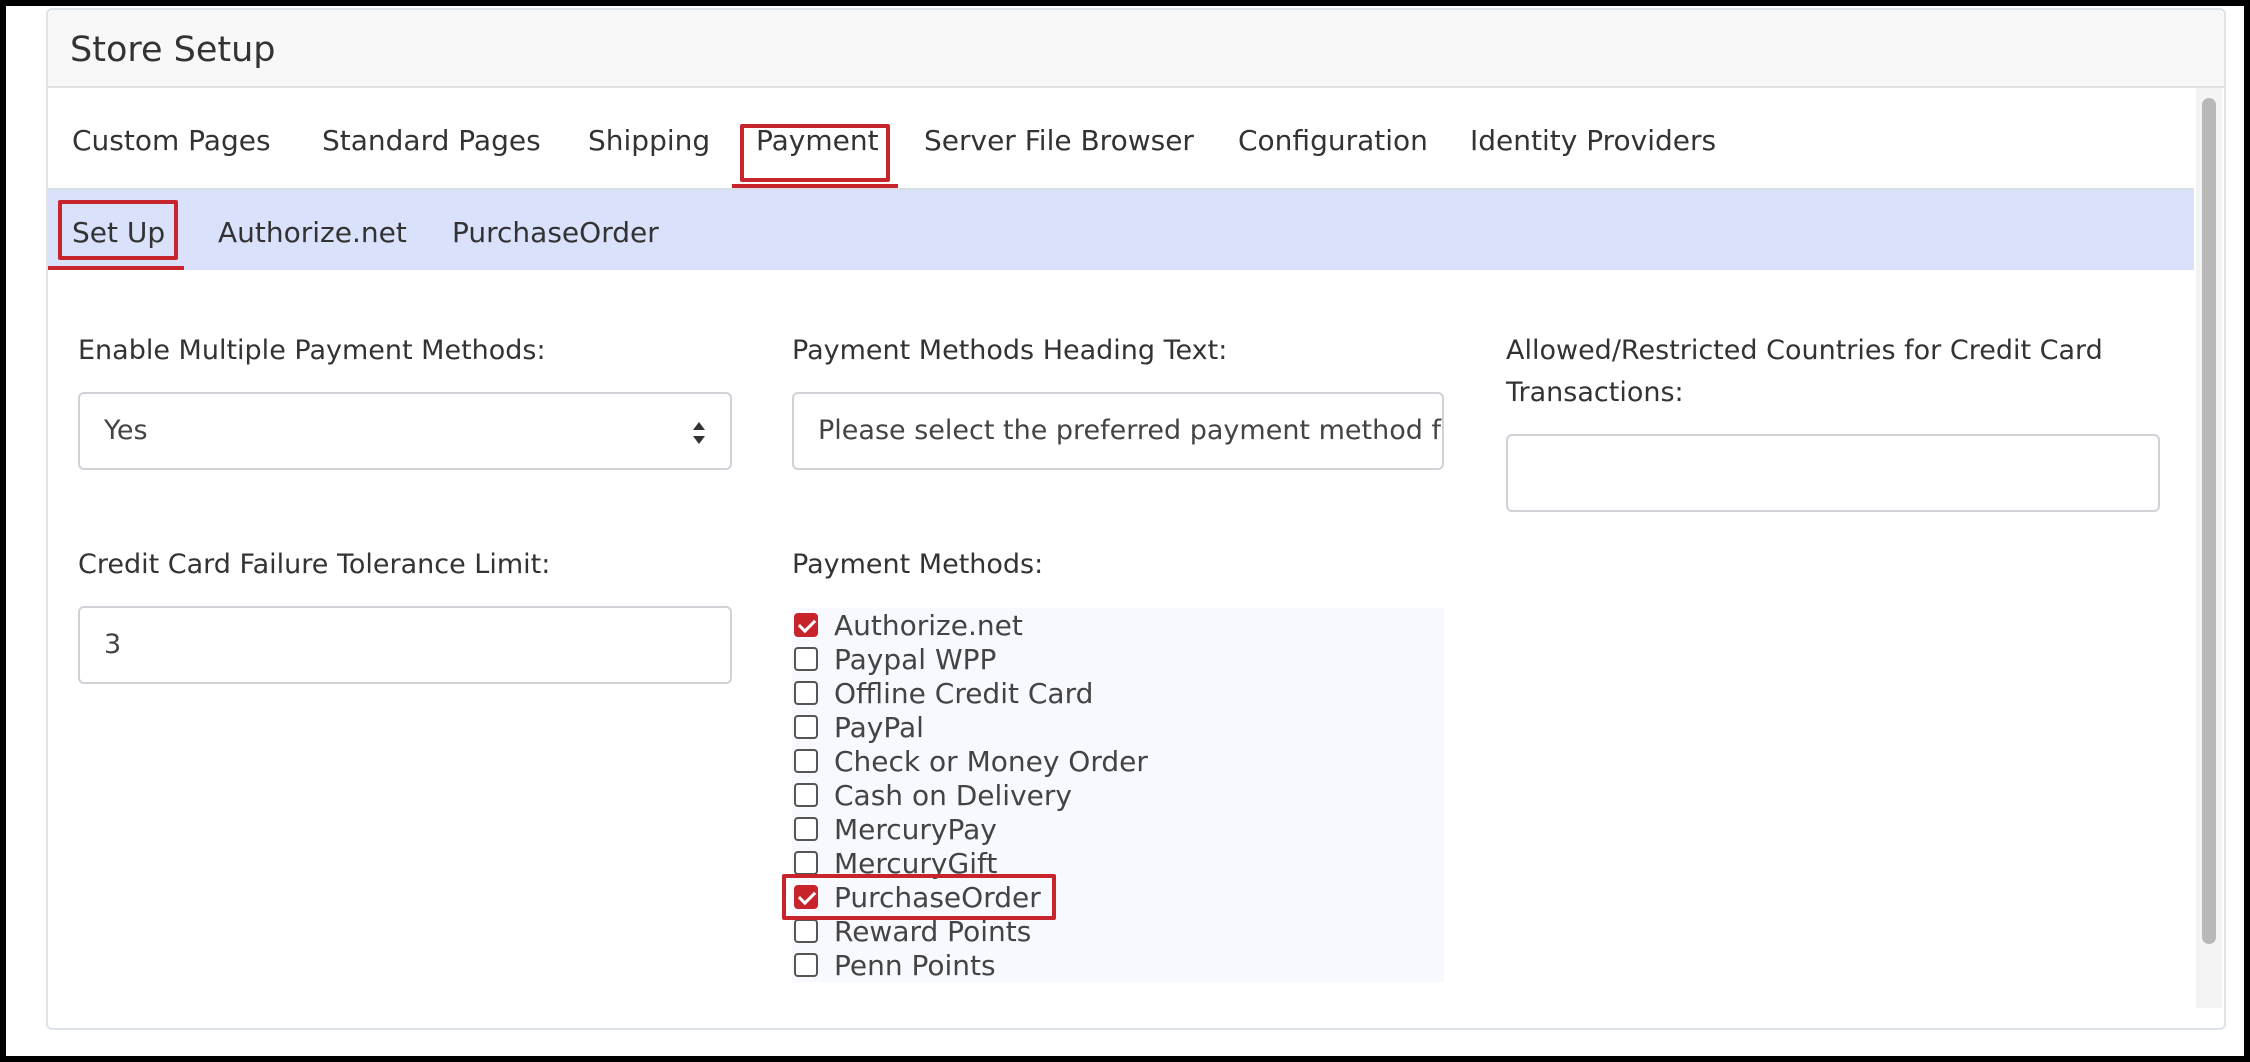 The image size is (2250, 1062). I want to click on setup-subtab-highlight, so click(118, 230).